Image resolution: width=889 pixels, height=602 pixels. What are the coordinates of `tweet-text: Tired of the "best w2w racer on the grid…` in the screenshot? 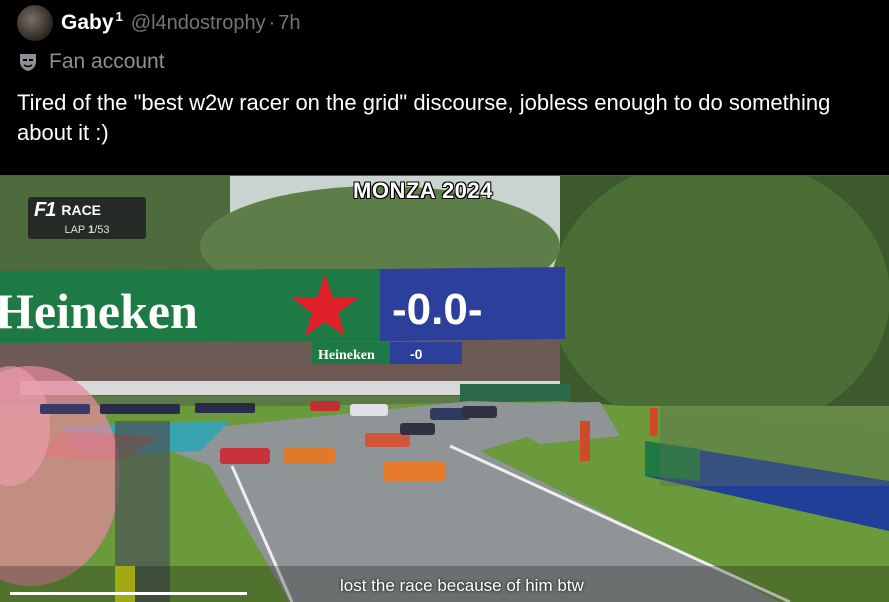 It's located at (424, 117).